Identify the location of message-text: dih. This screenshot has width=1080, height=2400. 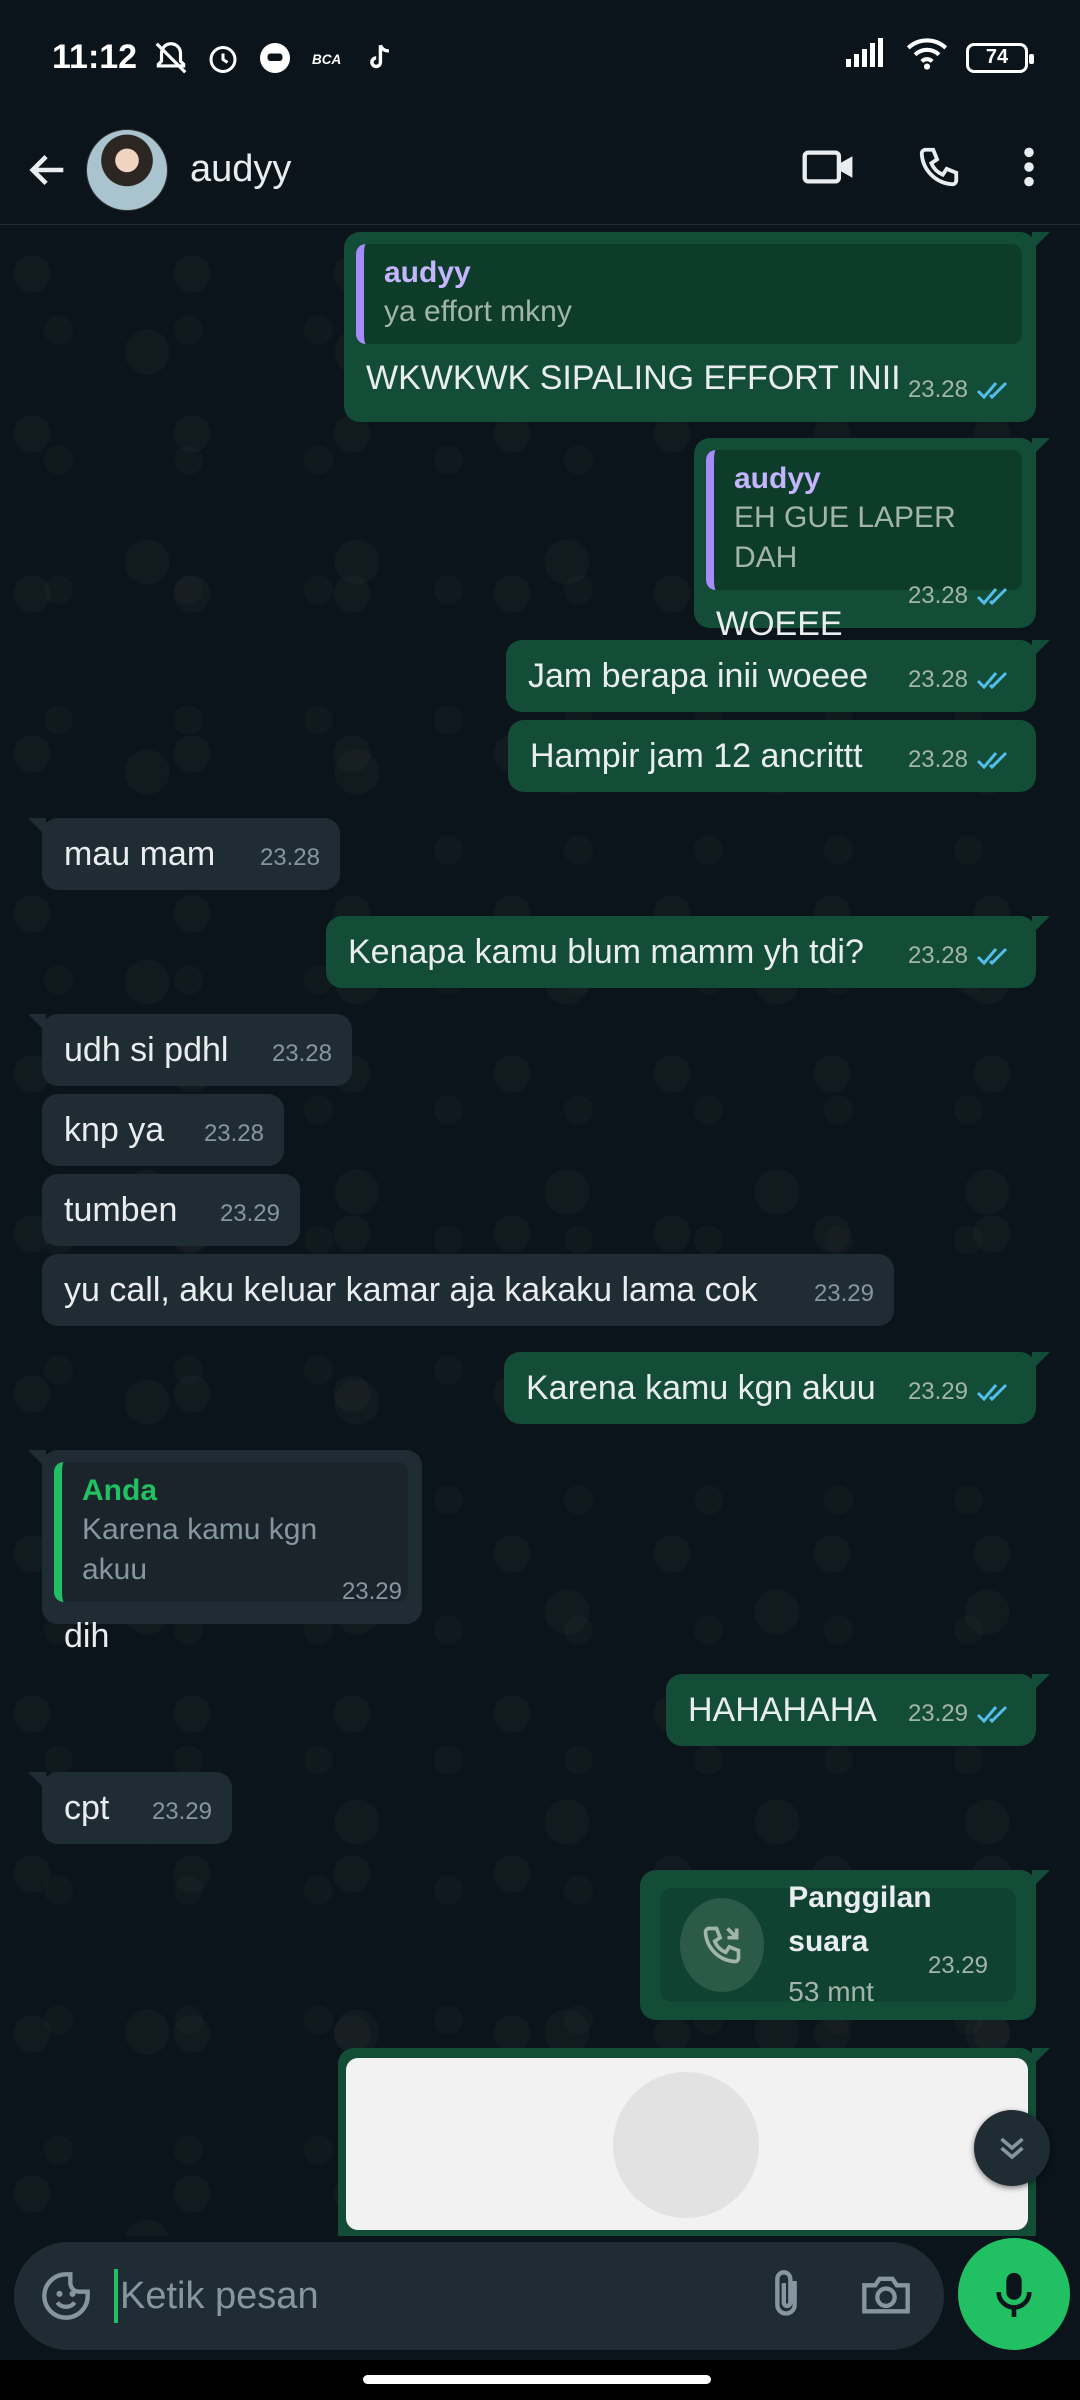
(87, 1636).